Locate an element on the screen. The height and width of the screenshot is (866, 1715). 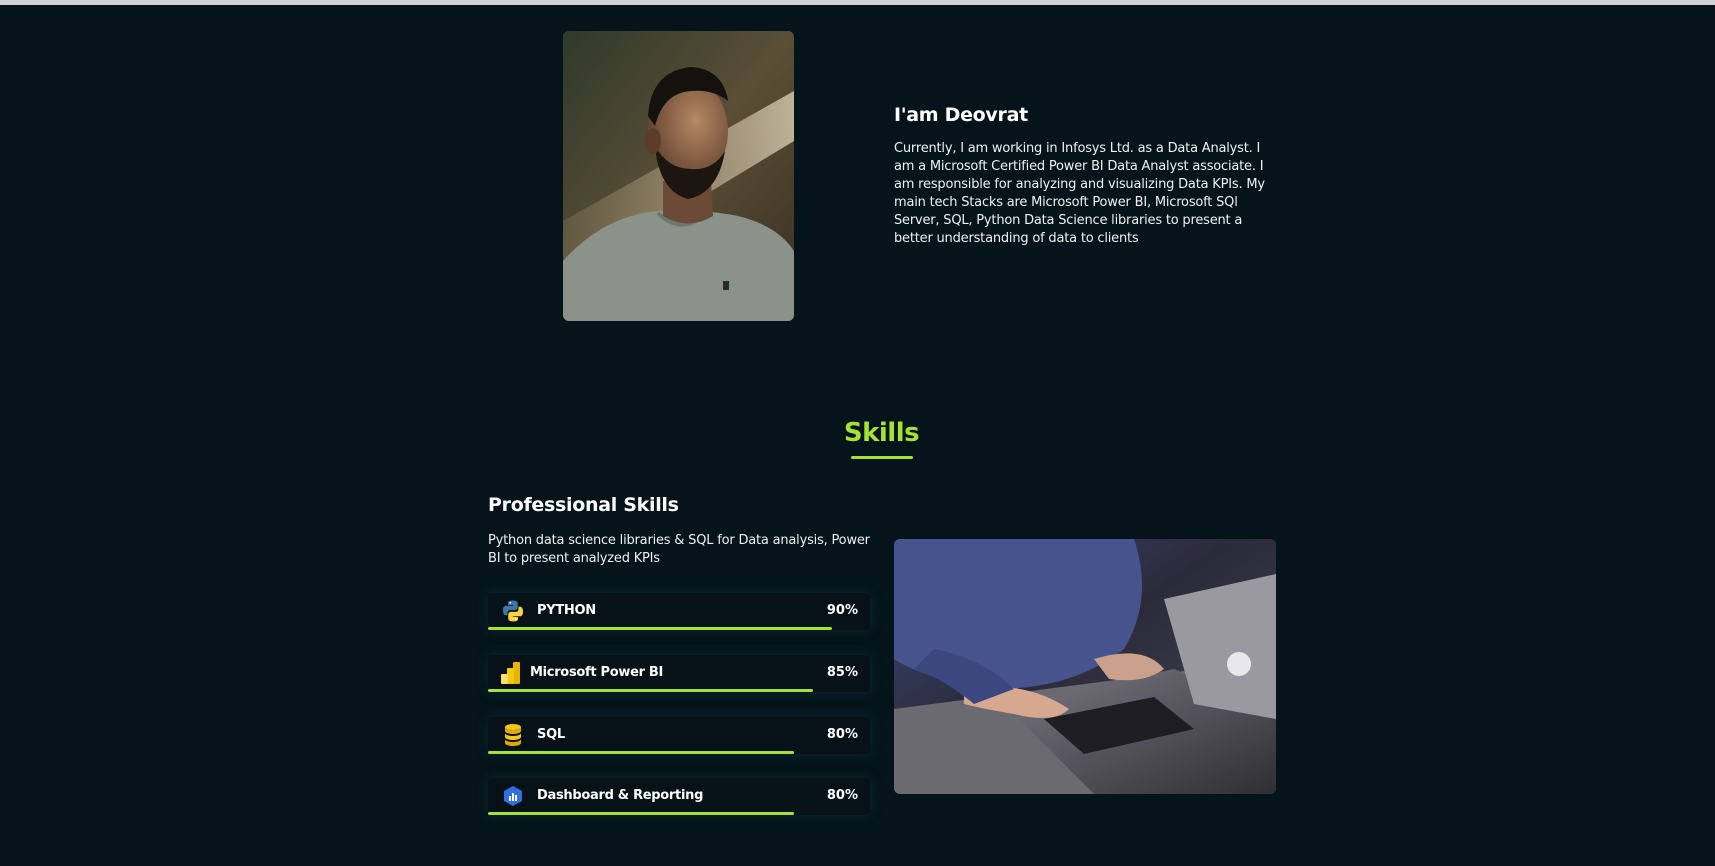
skill-percent: 85% is located at coordinates (842, 672).